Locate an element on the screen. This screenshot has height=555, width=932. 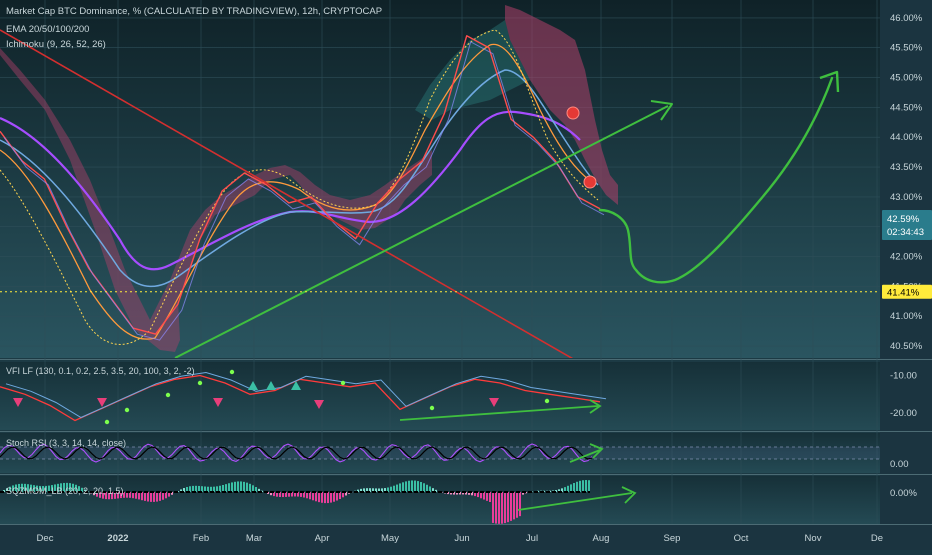
sqz-legend: SQZMOM_LB (20, 2, 20, 1.5) is located at coordinates (65, 491).